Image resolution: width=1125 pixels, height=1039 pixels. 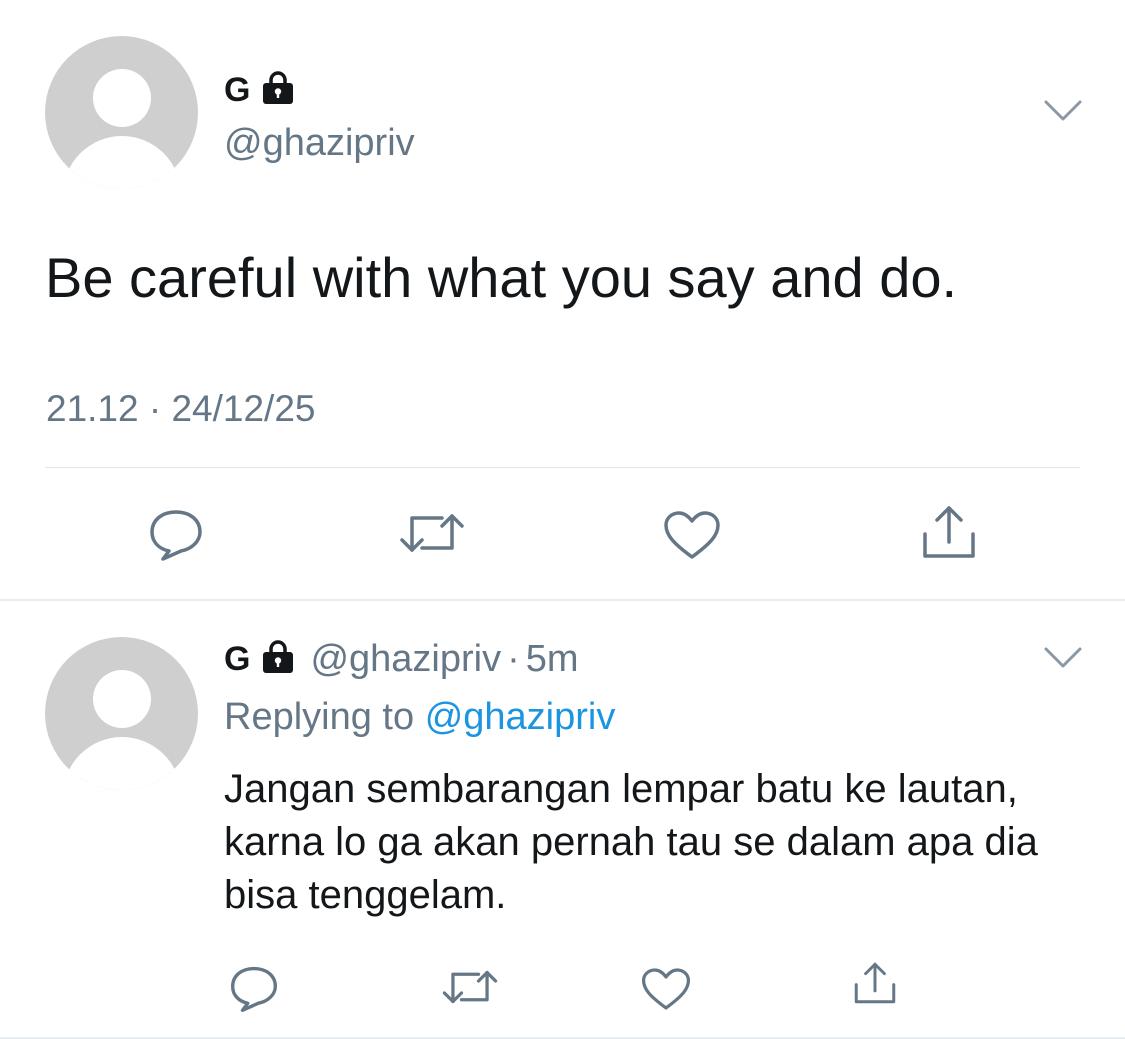 I want to click on tweet-text: Be careful with what you say and do., so click(x=501, y=277).